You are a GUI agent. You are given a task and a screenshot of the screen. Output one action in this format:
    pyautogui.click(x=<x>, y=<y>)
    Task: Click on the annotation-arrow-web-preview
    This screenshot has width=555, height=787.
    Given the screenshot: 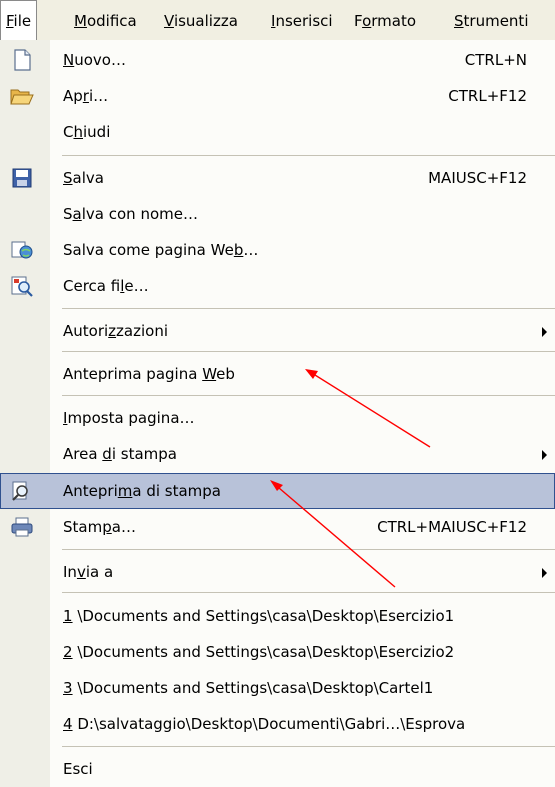 What is the action you would take?
    pyautogui.click(x=368, y=408)
    